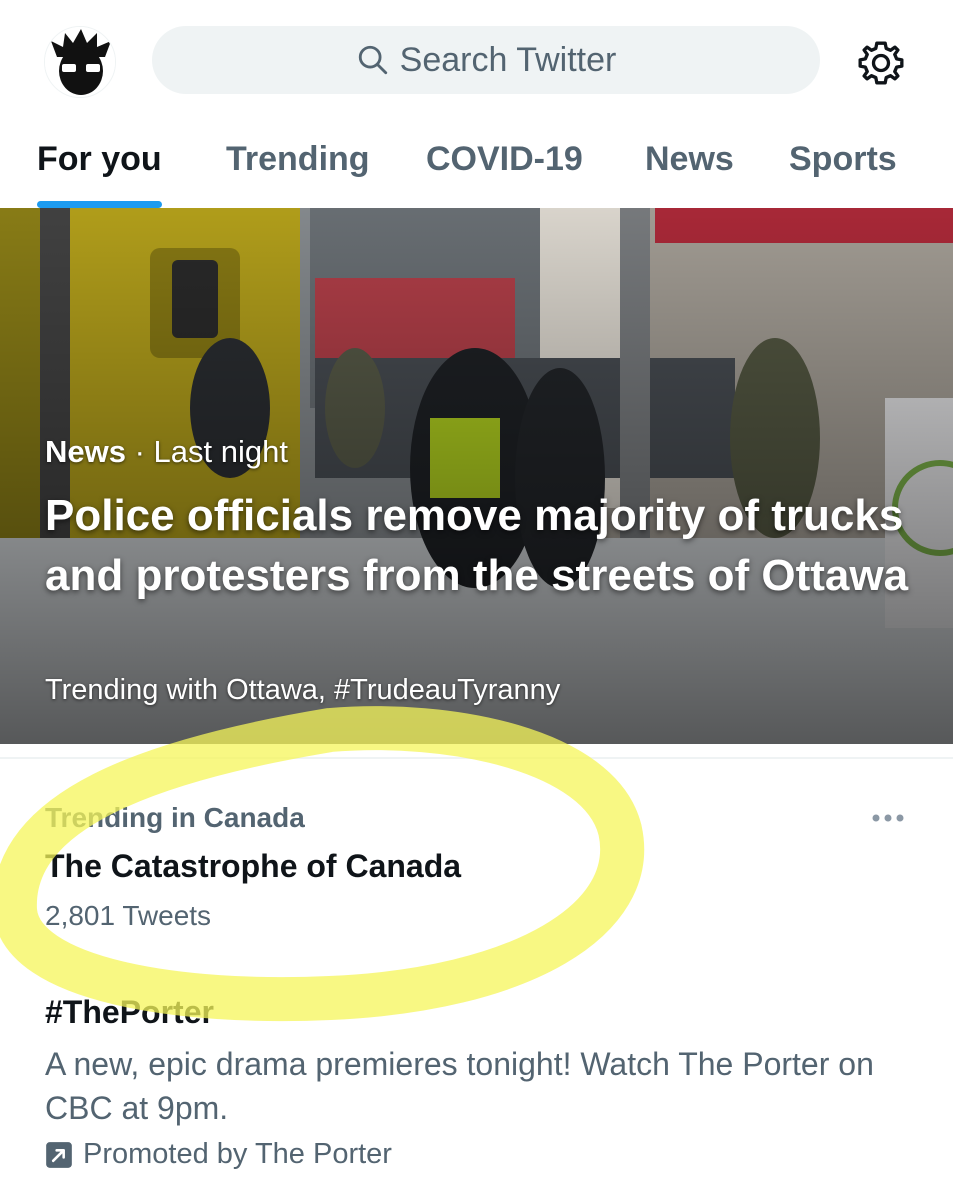 This screenshot has height=1200, width=953. I want to click on search-placeholder: Search Twitter, so click(508, 59).